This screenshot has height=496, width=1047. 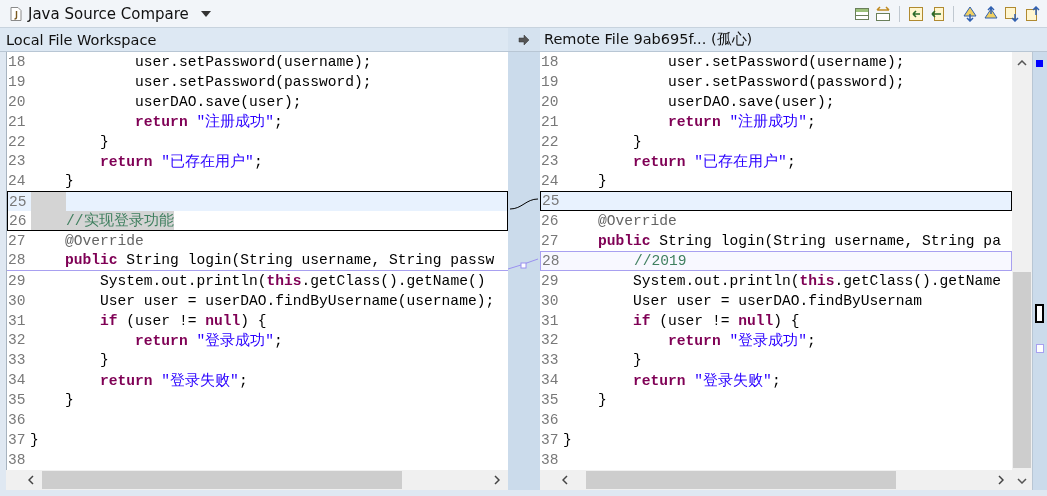 I want to click on code-line: //2019, so click(x=660, y=260).